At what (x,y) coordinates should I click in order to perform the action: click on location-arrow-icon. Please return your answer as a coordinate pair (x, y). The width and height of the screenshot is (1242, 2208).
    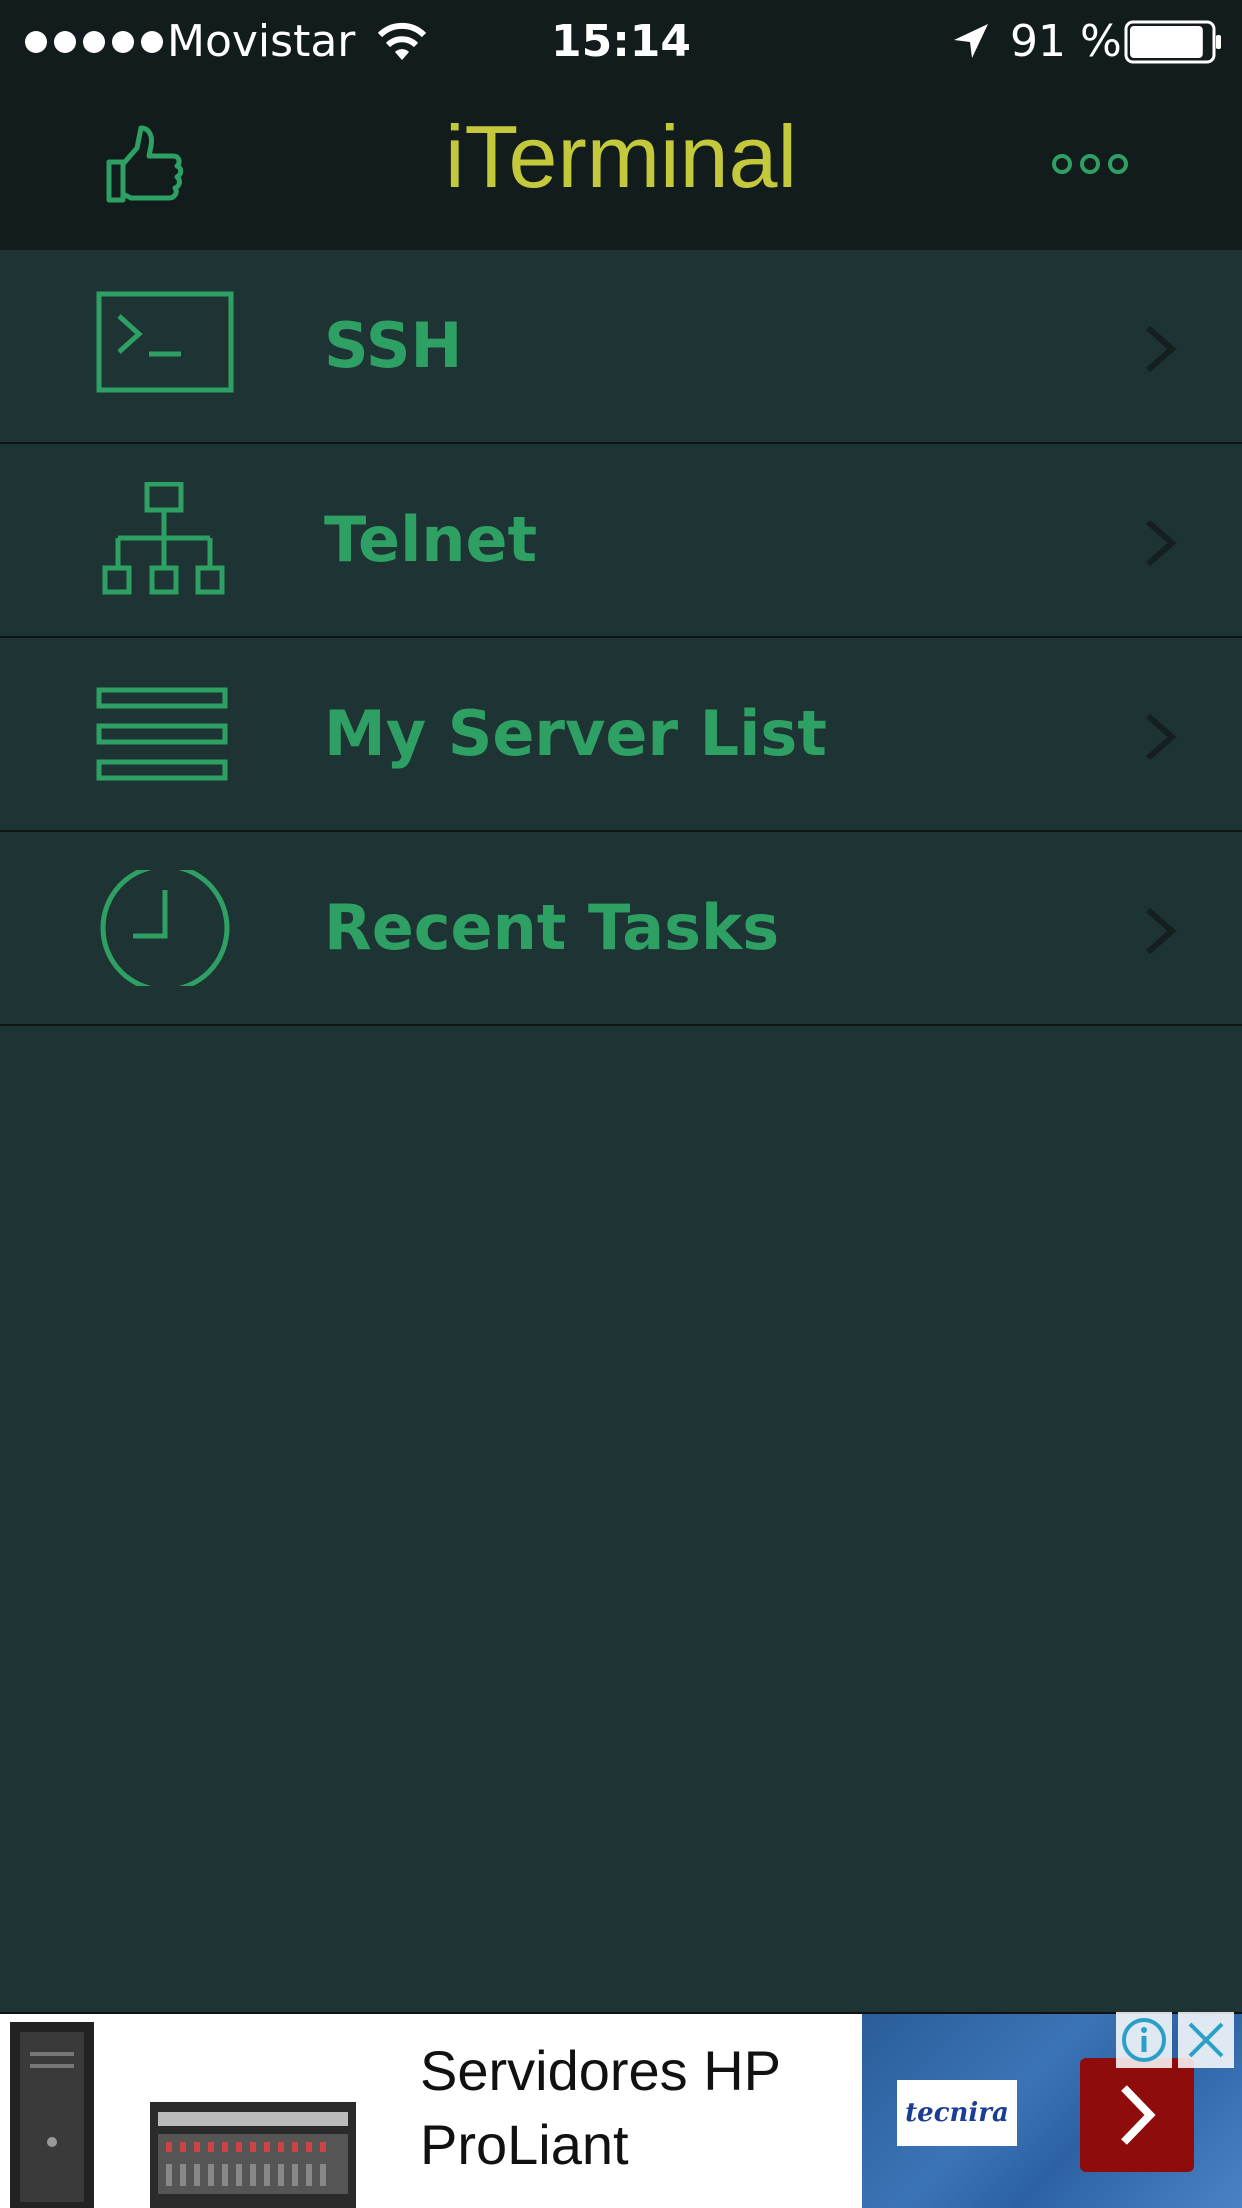
    Looking at the image, I should click on (971, 41).